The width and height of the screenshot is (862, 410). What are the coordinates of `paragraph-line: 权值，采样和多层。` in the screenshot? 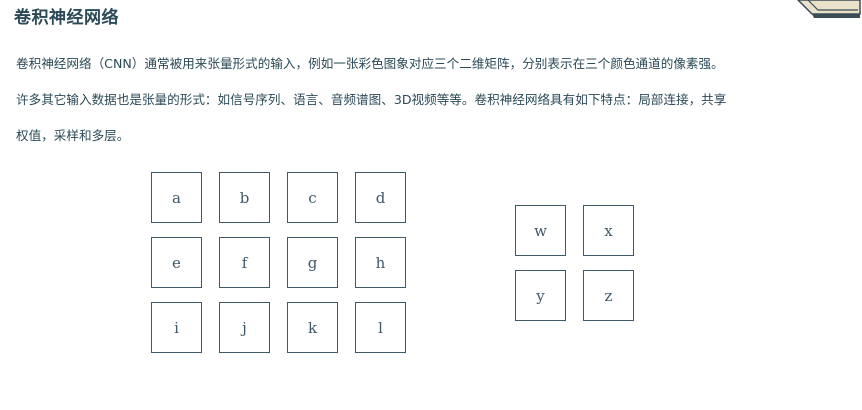 It's located at (73, 135).